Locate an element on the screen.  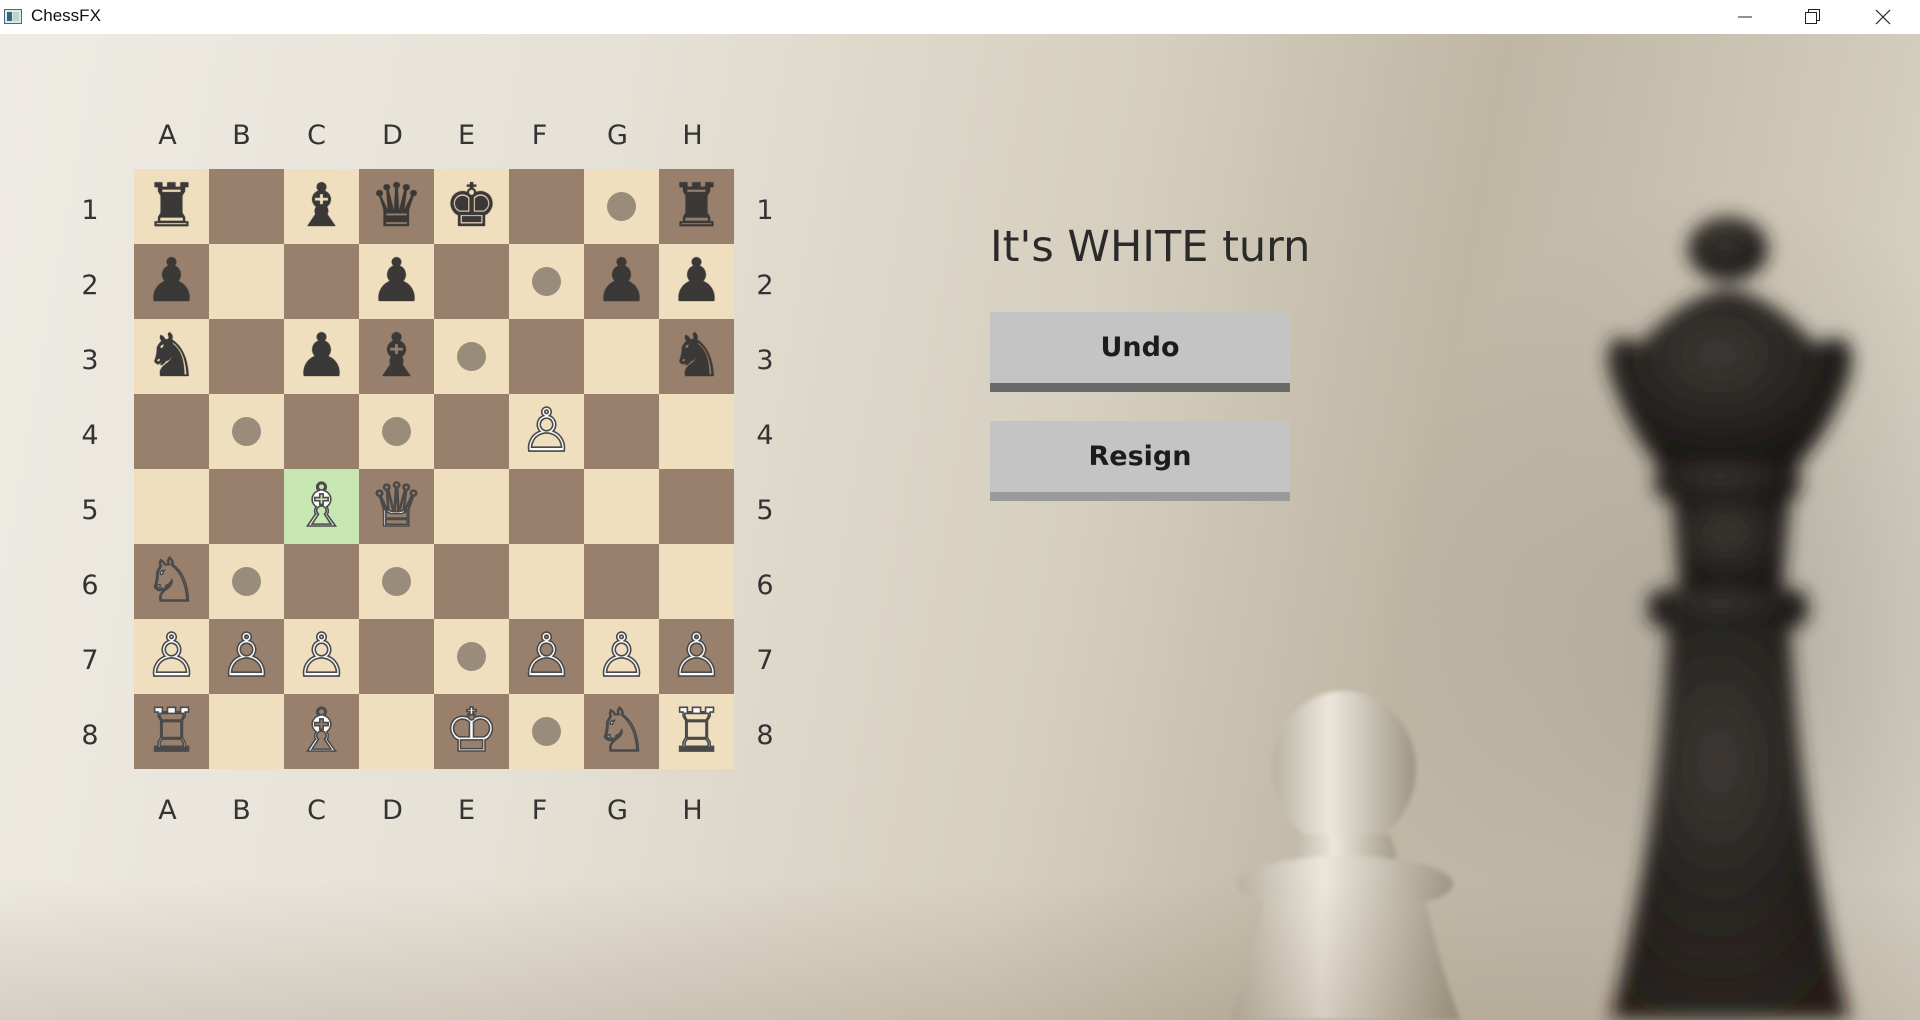
square-B6 is located at coordinates (246, 581).